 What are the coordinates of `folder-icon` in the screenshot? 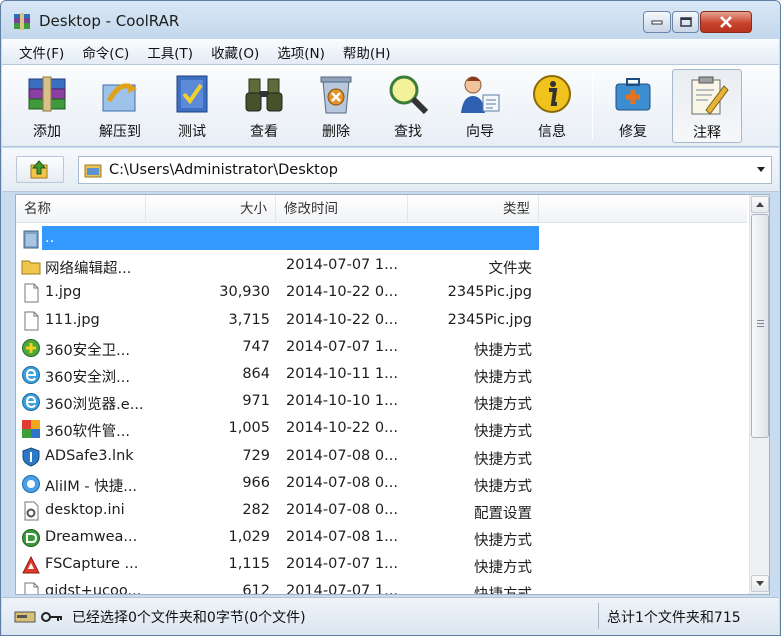 It's located at (31, 267).